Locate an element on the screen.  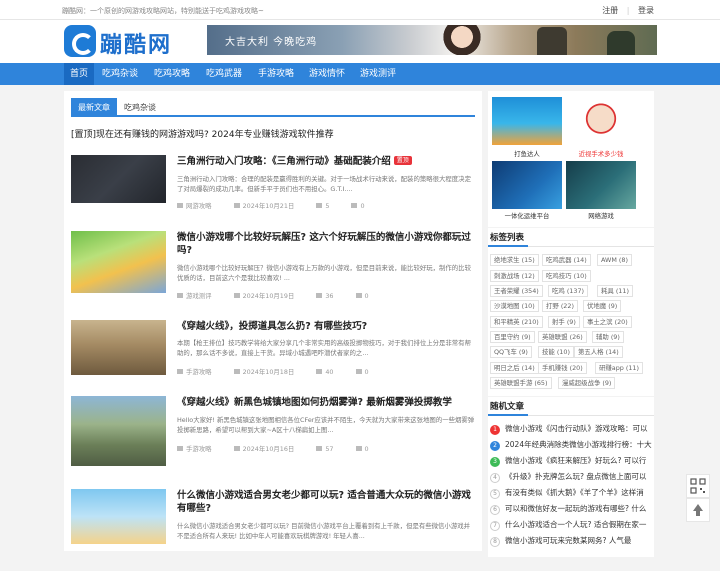
ad-fishing-image is located at coordinates (527, 121).